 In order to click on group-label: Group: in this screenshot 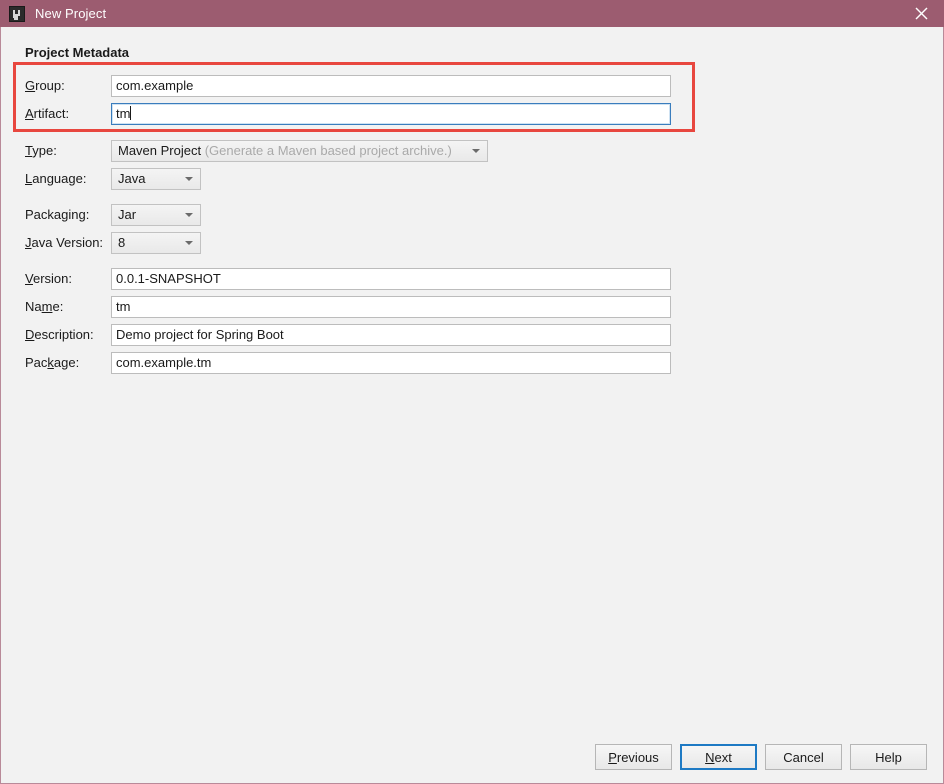, I will do `click(45, 85)`.